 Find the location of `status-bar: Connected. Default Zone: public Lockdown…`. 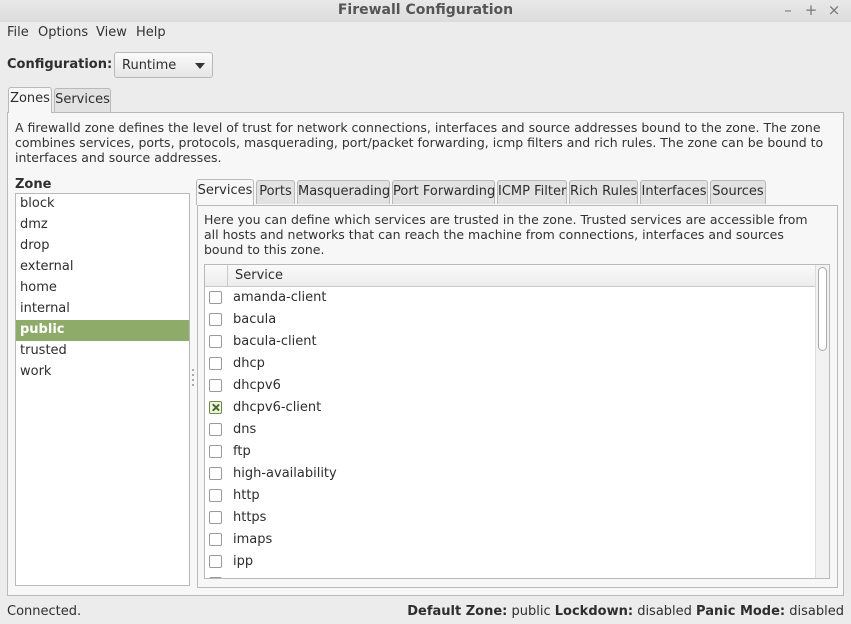

status-bar: Connected. Default Zone: public Lockdown… is located at coordinates (425, 612).